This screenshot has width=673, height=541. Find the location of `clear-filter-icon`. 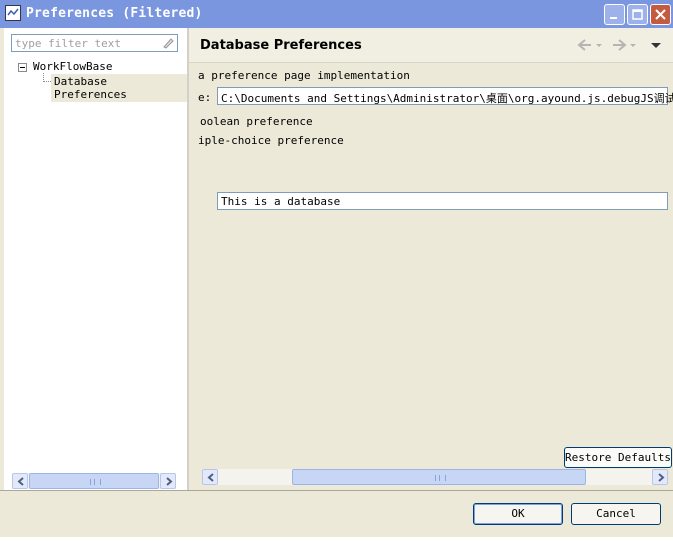

clear-filter-icon is located at coordinates (168, 43).